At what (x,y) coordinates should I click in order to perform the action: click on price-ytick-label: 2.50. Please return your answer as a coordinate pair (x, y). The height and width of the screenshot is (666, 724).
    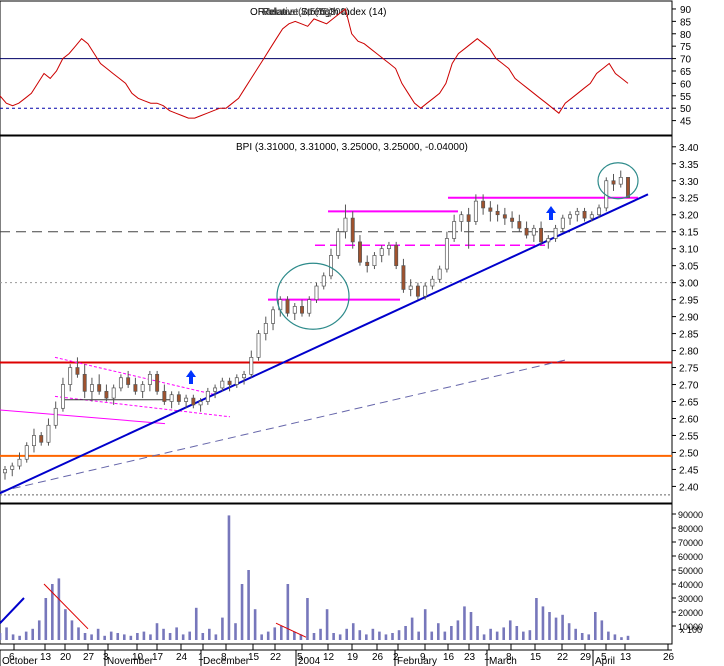
    Looking at the image, I should click on (689, 453).